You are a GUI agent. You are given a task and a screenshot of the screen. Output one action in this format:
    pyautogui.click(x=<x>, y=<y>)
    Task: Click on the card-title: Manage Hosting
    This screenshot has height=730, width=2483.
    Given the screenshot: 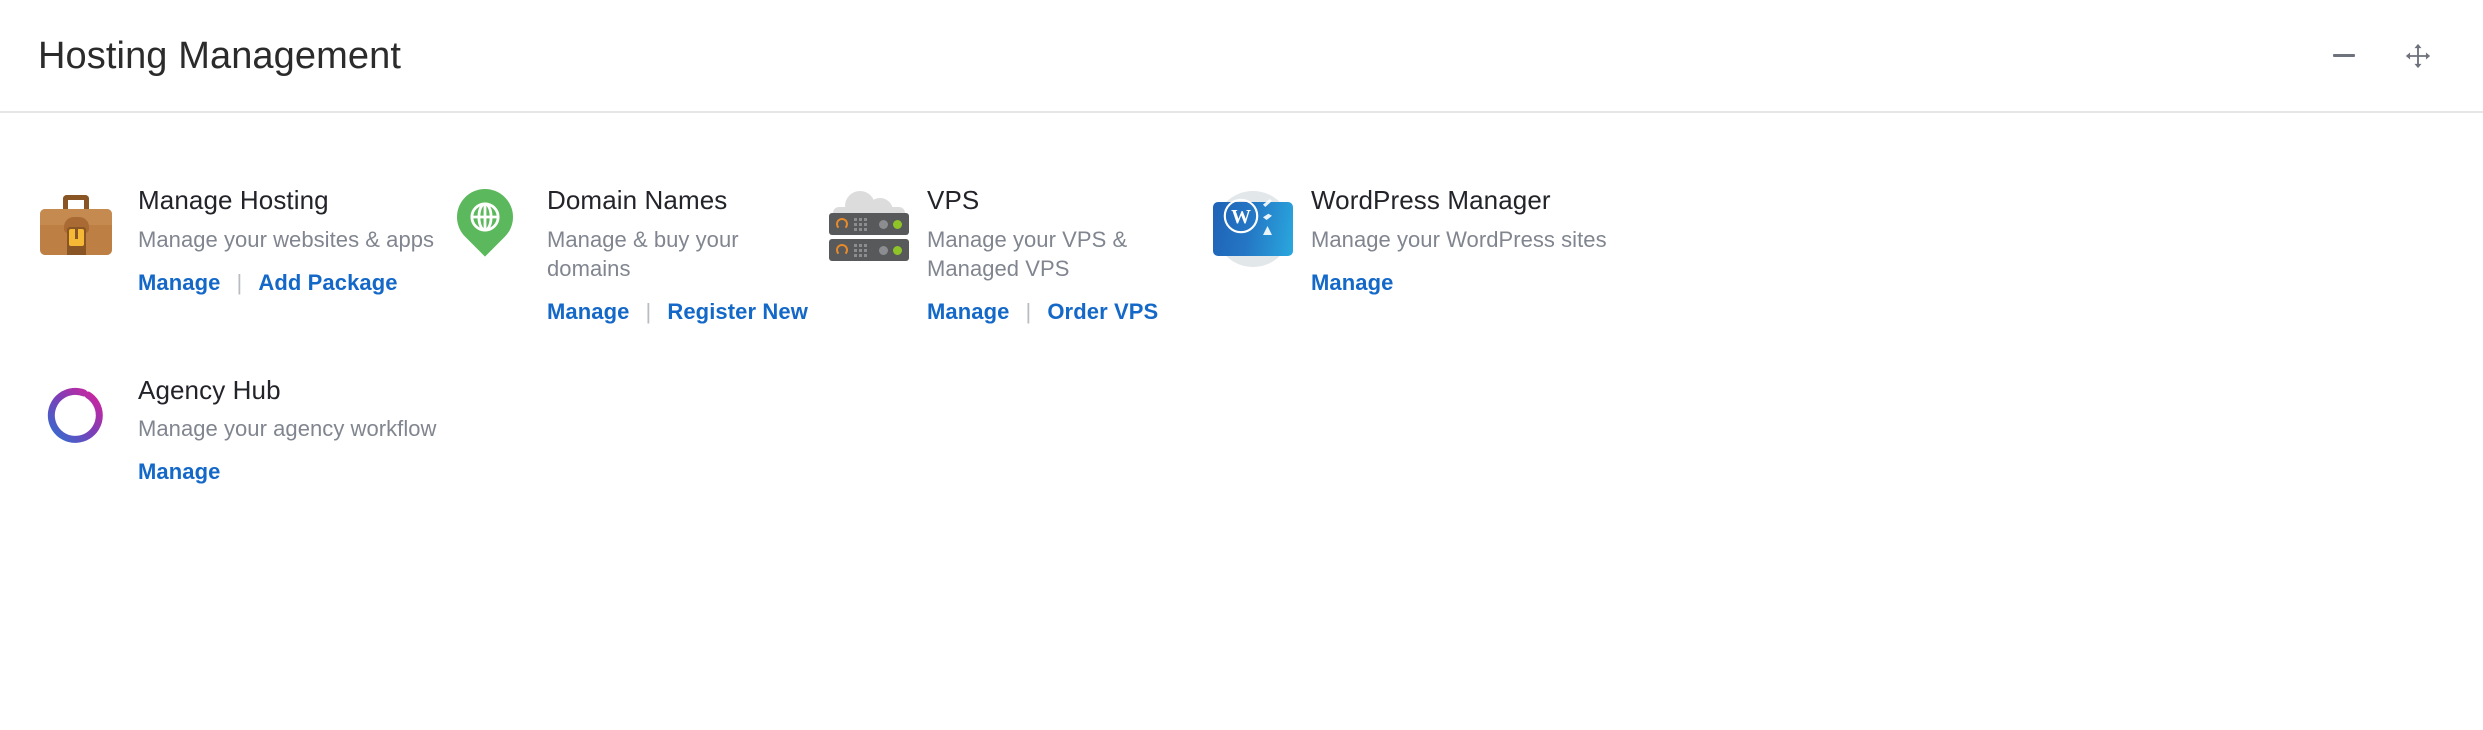 What is the action you would take?
    pyautogui.click(x=233, y=200)
    